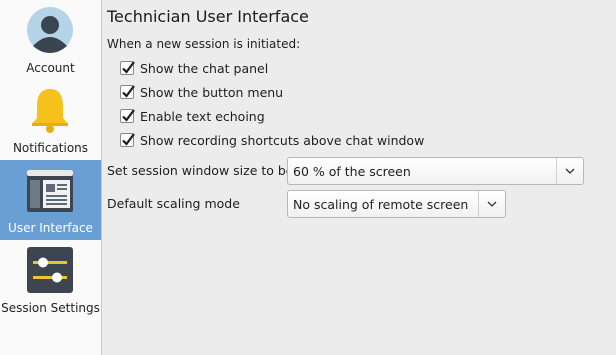 Image resolution: width=616 pixels, height=355 pixels. I want to click on sidebar-item-notifications: Notifications, so click(50, 120).